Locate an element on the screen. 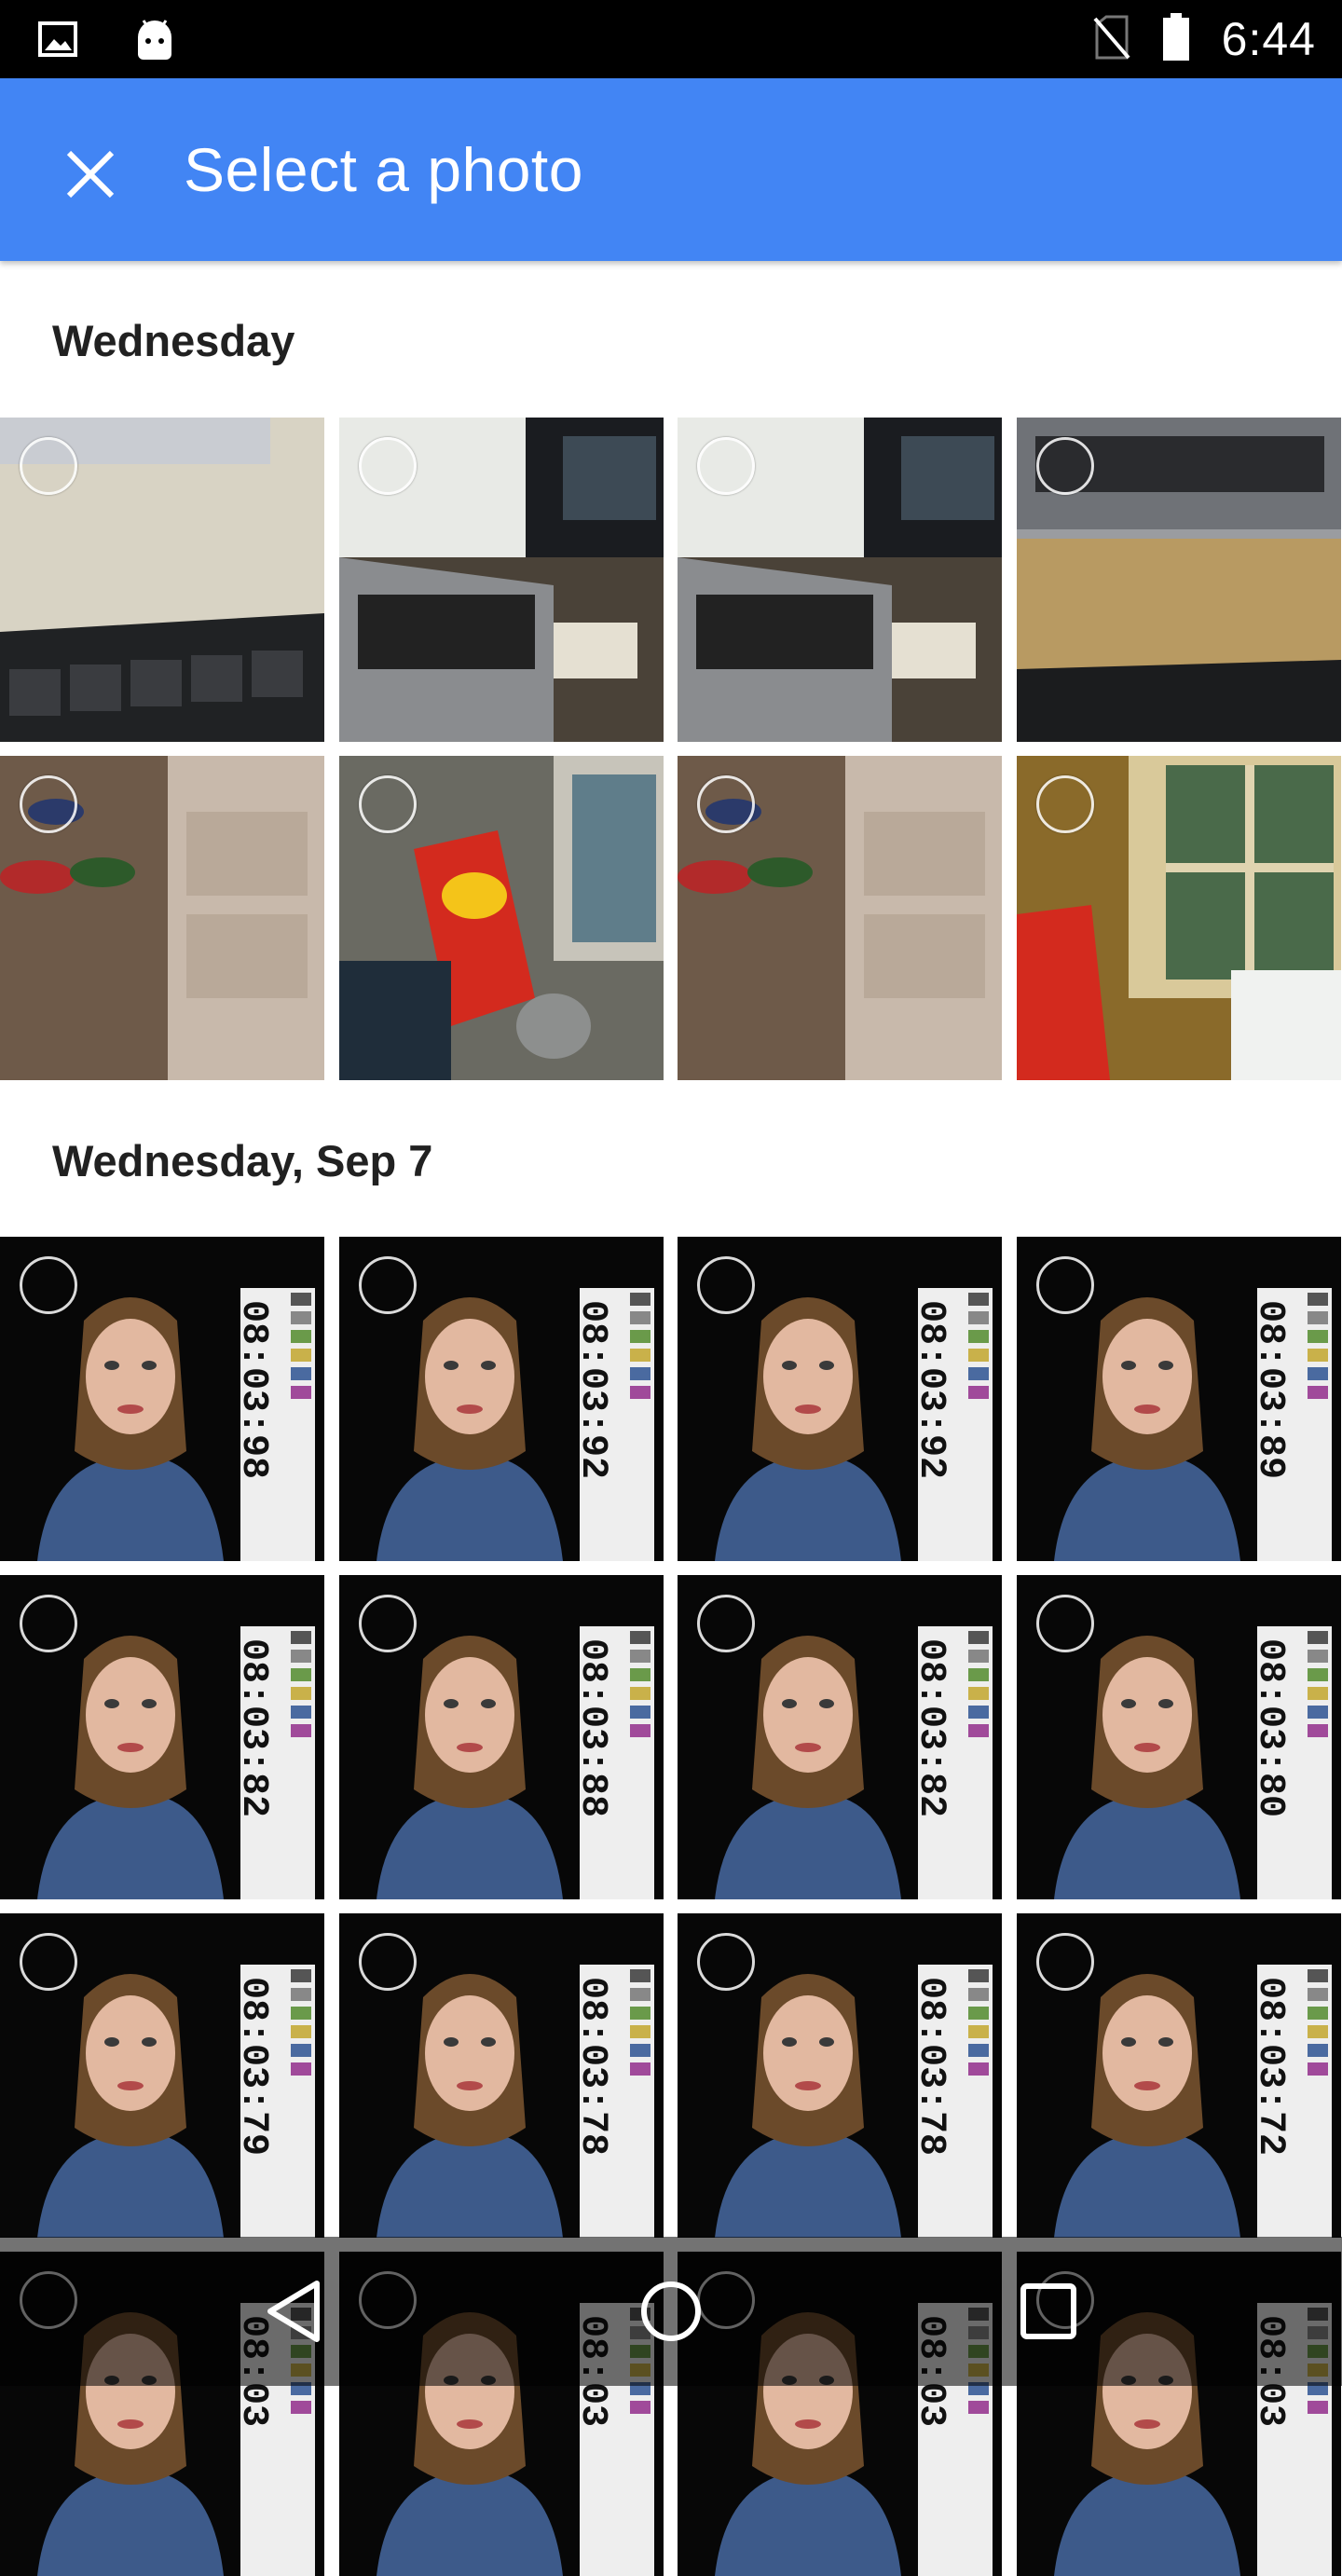 This screenshot has height=2576, width=1342. home-icon is located at coordinates (671, 2311).